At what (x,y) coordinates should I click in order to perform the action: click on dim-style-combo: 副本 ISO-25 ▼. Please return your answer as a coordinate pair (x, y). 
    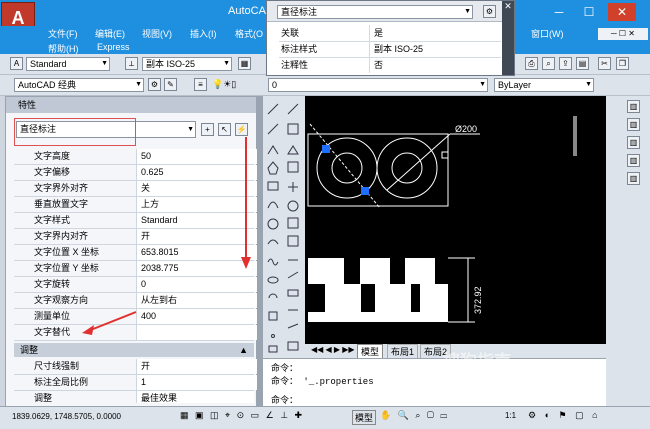
    Looking at the image, I should click on (187, 64).